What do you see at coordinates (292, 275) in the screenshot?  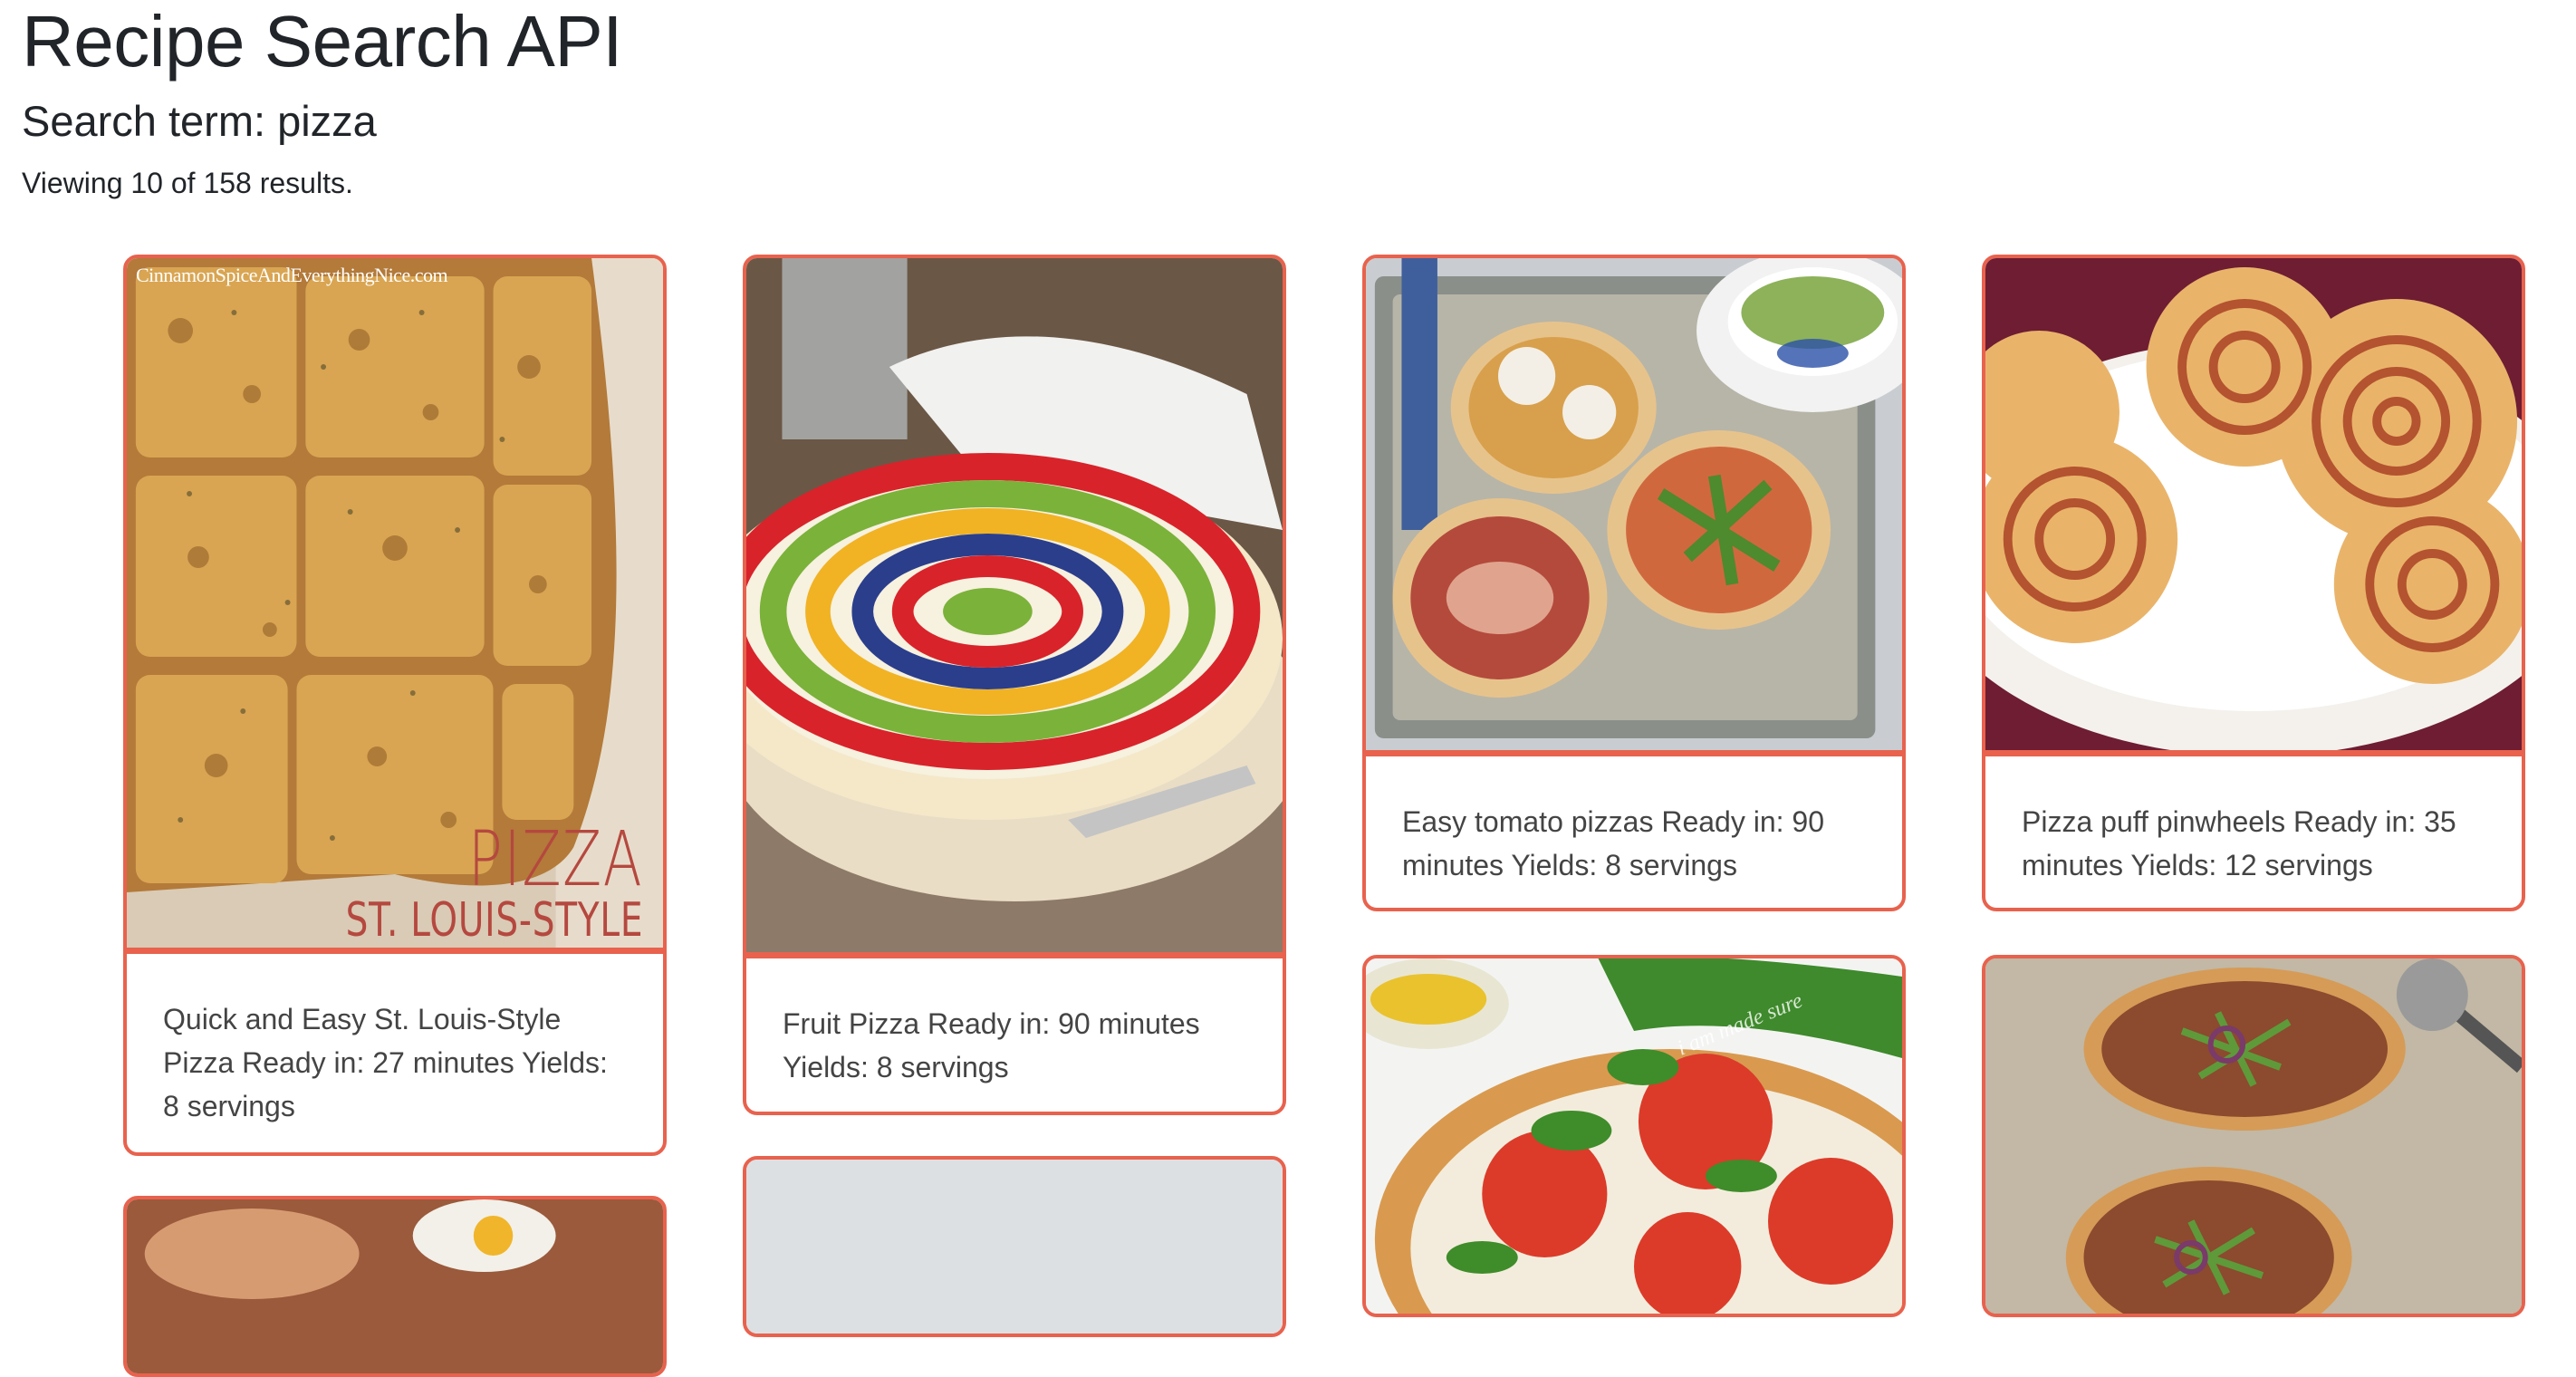 I see `image-watermark: CinnamonSpiceAndEverythingNice.com` at bounding box center [292, 275].